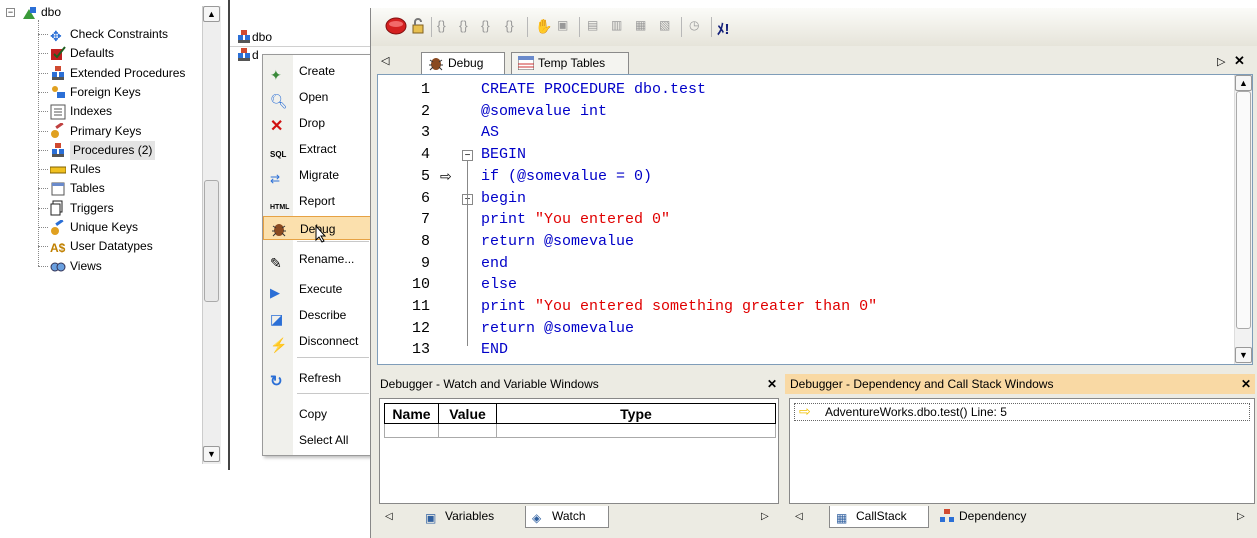  What do you see at coordinates (317, 289) in the screenshot?
I see `menu-item-execute: ▶ Execute` at bounding box center [317, 289].